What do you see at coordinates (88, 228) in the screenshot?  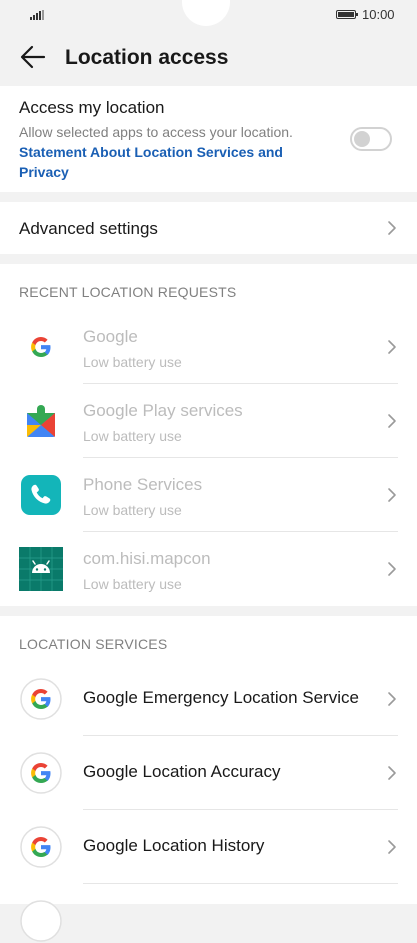 I see `advanced-settings-label: Advanced settings` at bounding box center [88, 228].